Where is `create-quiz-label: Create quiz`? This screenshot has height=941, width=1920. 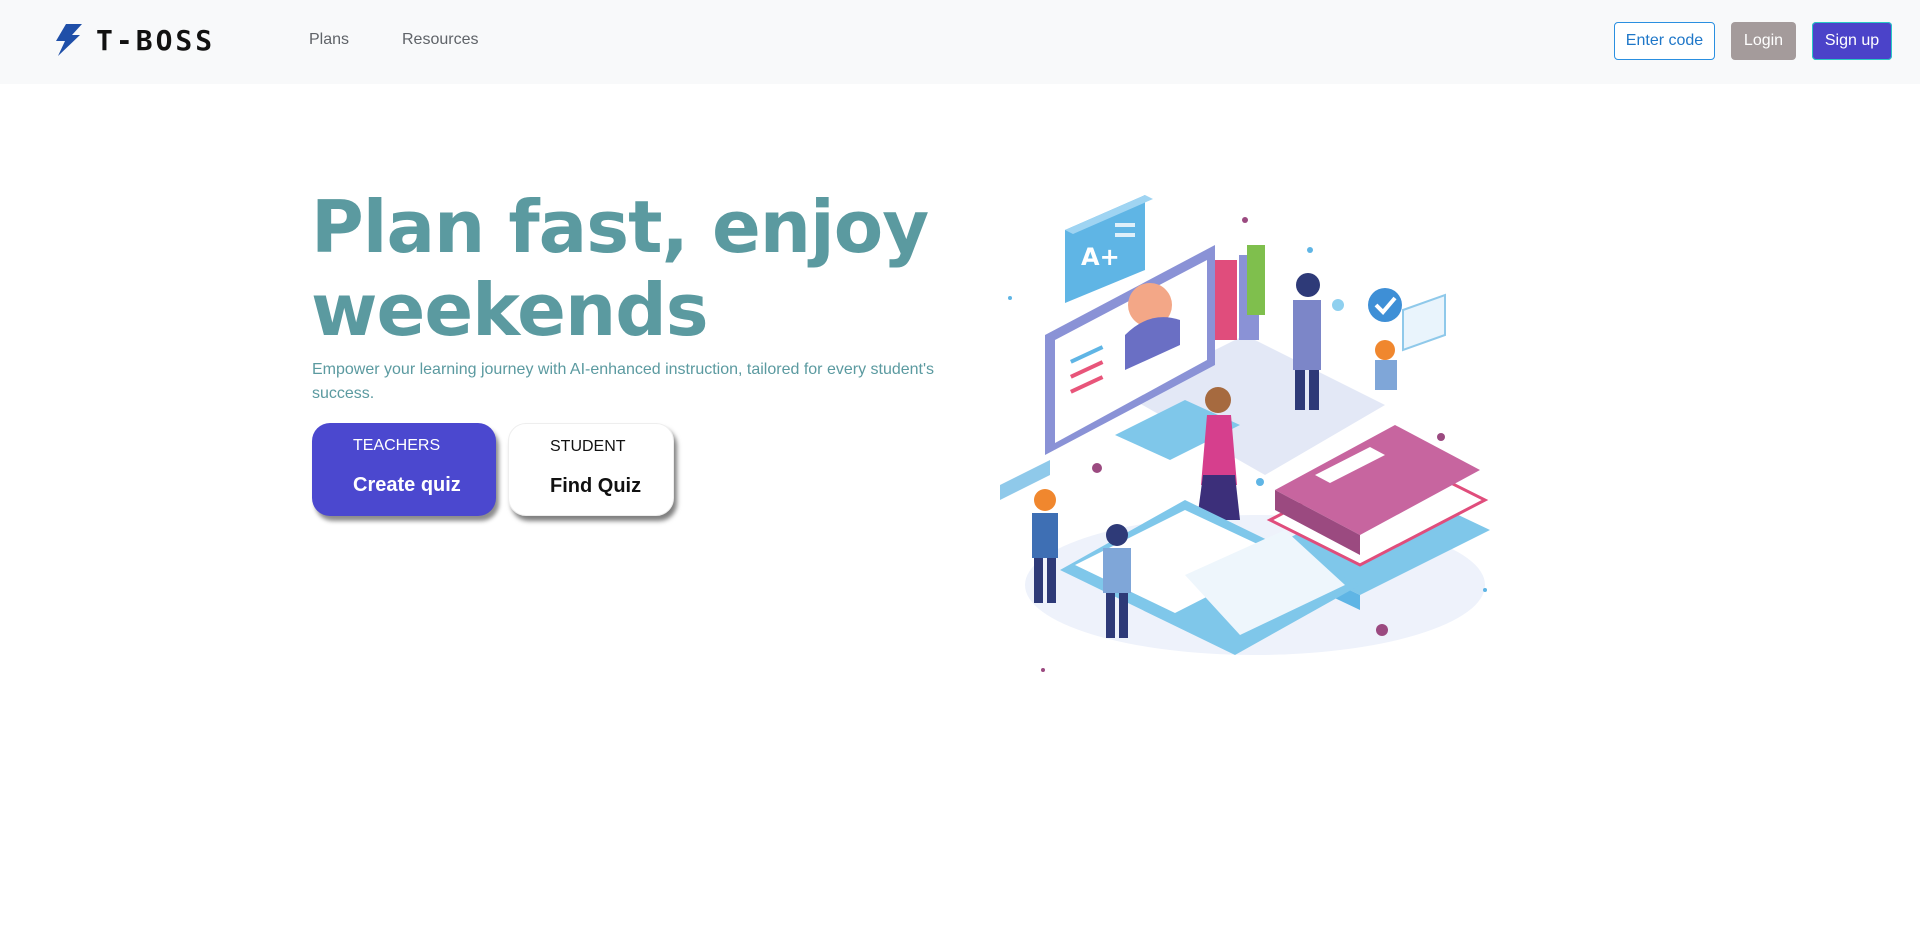
create-quiz-label: Create quiz is located at coordinates (407, 485).